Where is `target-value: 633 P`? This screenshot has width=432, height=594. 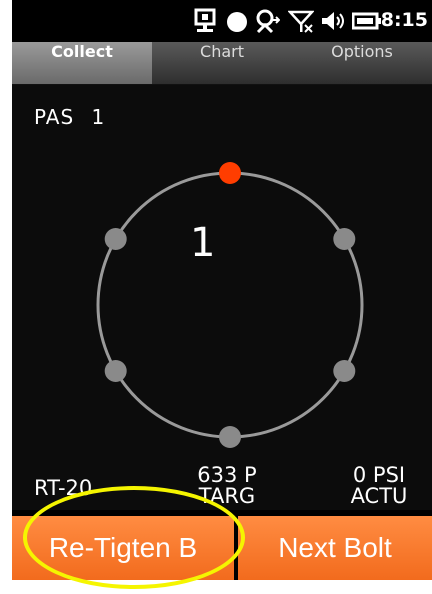
target-value: 633 P is located at coordinates (227, 475).